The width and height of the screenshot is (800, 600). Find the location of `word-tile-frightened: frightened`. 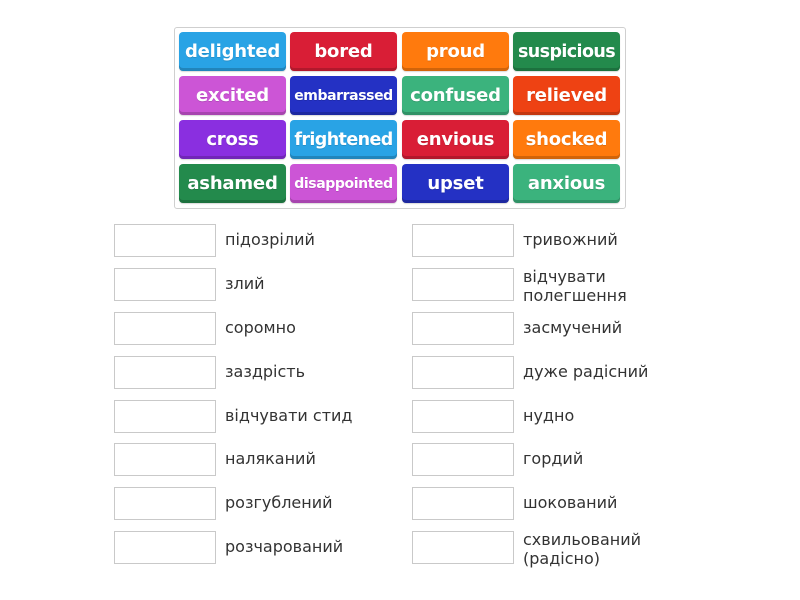

word-tile-frightened: frightened is located at coordinates (343, 139).